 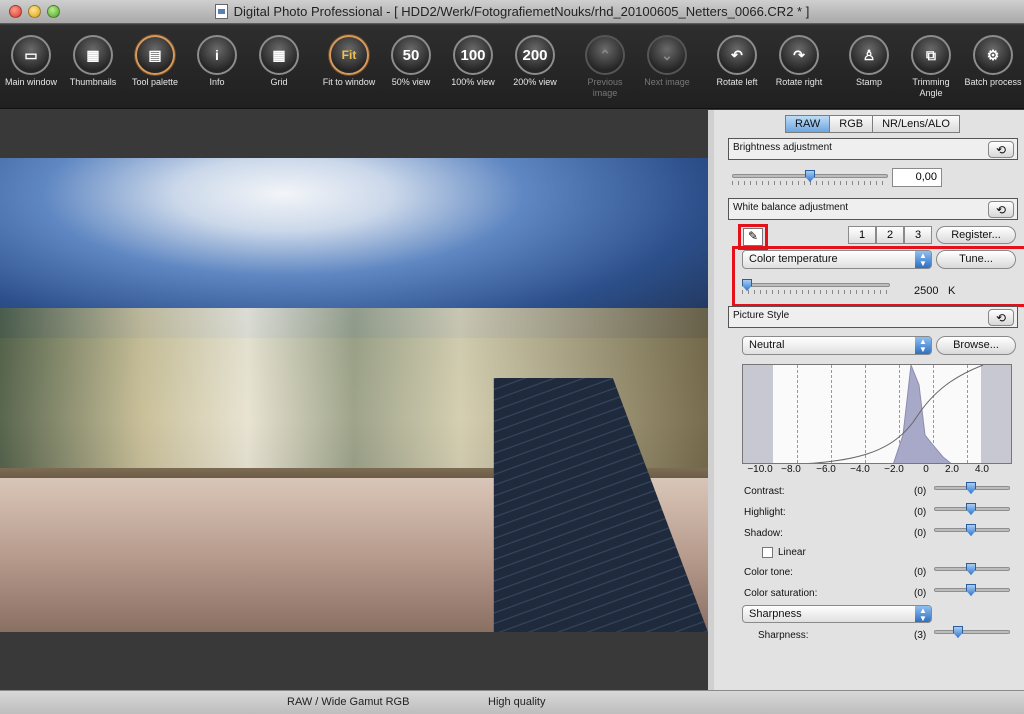 What do you see at coordinates (816, 292) in the screenshot?
I see `color-temperature-slider-ticks` at bounding box center [816, 292].